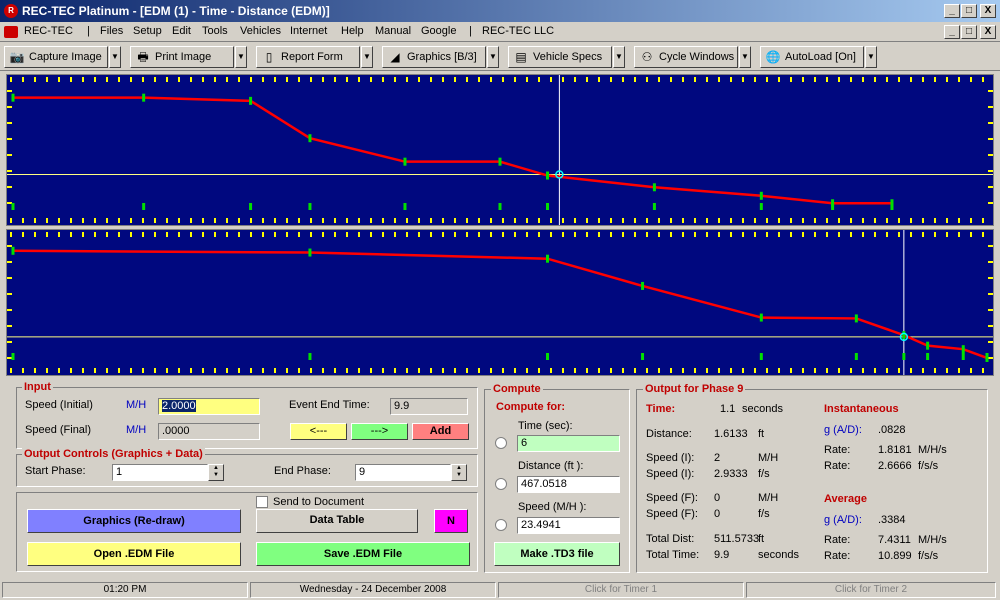 The height and width of the screenshot is (600, 1000). I want to click on time-radio, so click(501, 443).